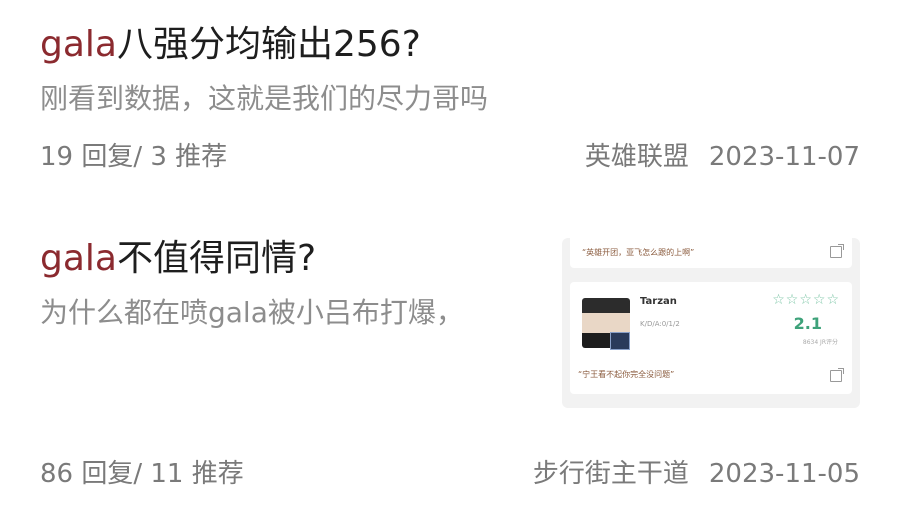  What do you see at coordinates (696, 474) in the screenshot?
I see `post-source: 步行街主干道 2023-11-05` at bounding box center [696, 474].